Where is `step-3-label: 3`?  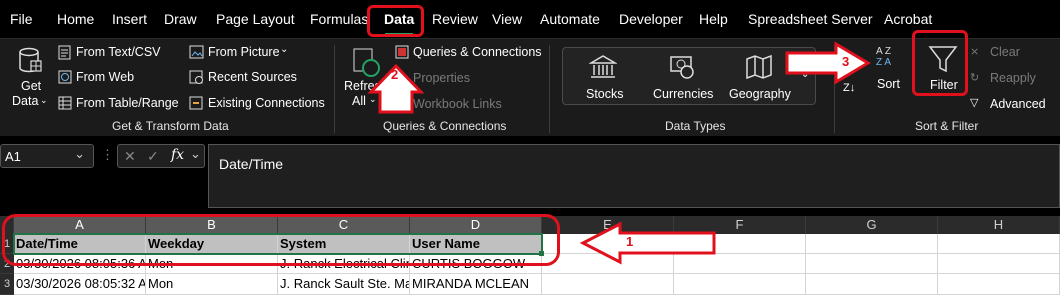 step-3-label: 3 is located at coordinates (846, 61).